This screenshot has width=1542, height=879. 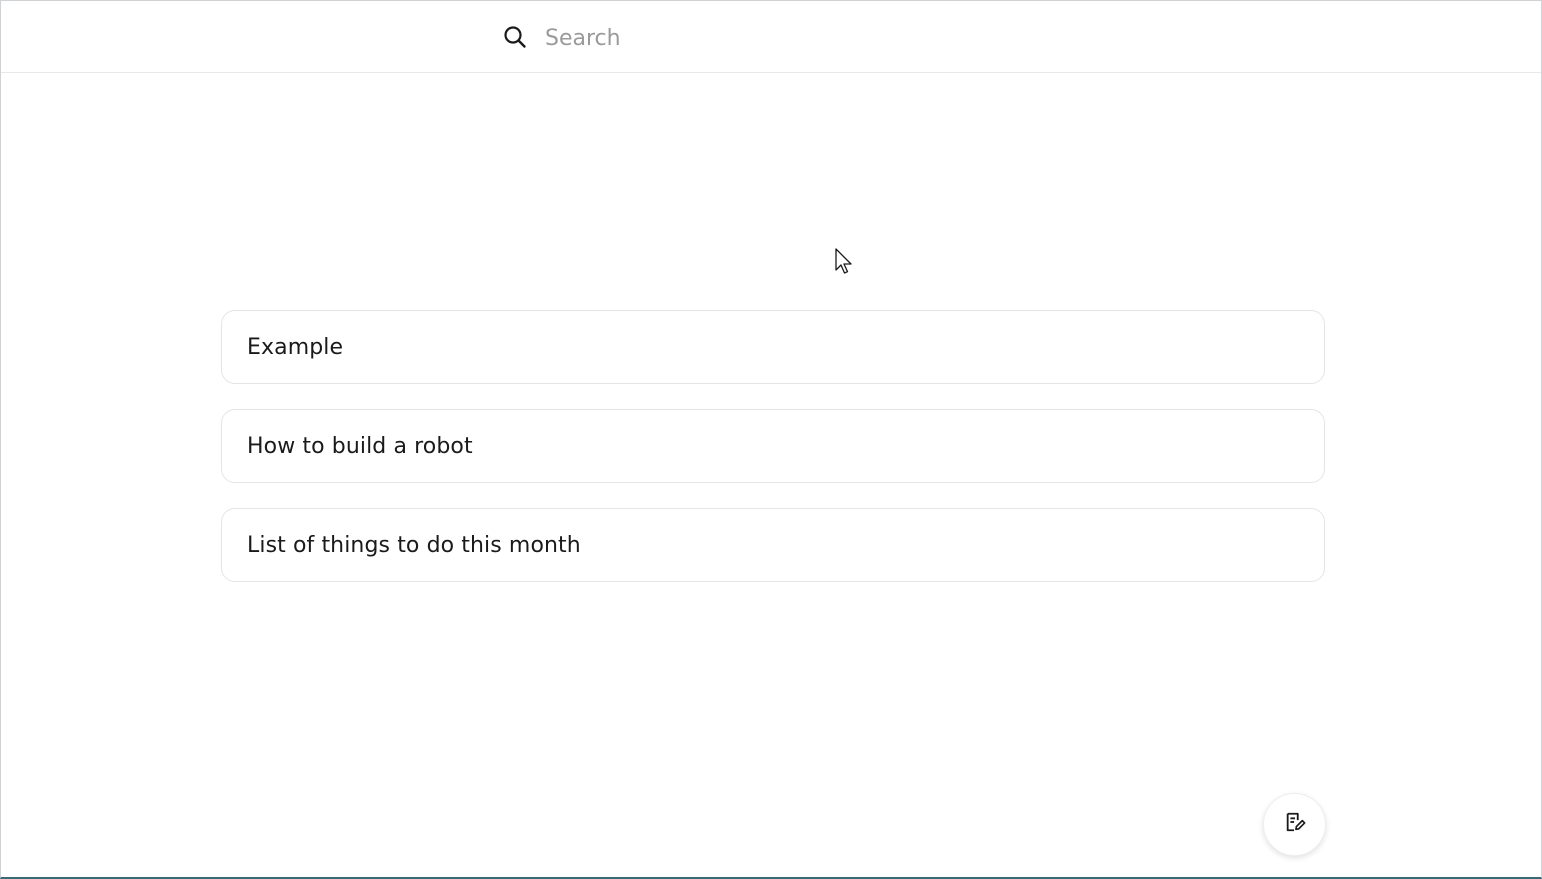 I want to click on note-card-how-to-build-a-robot: How to build a robot, so click(x=773, y=446).